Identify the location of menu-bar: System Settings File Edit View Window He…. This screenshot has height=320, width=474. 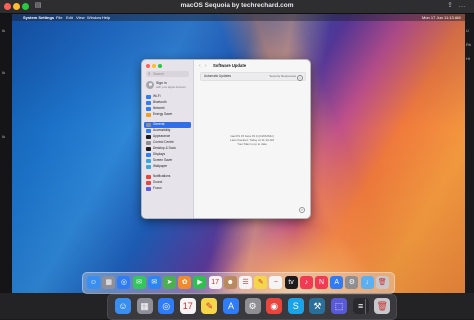
(238, 17).